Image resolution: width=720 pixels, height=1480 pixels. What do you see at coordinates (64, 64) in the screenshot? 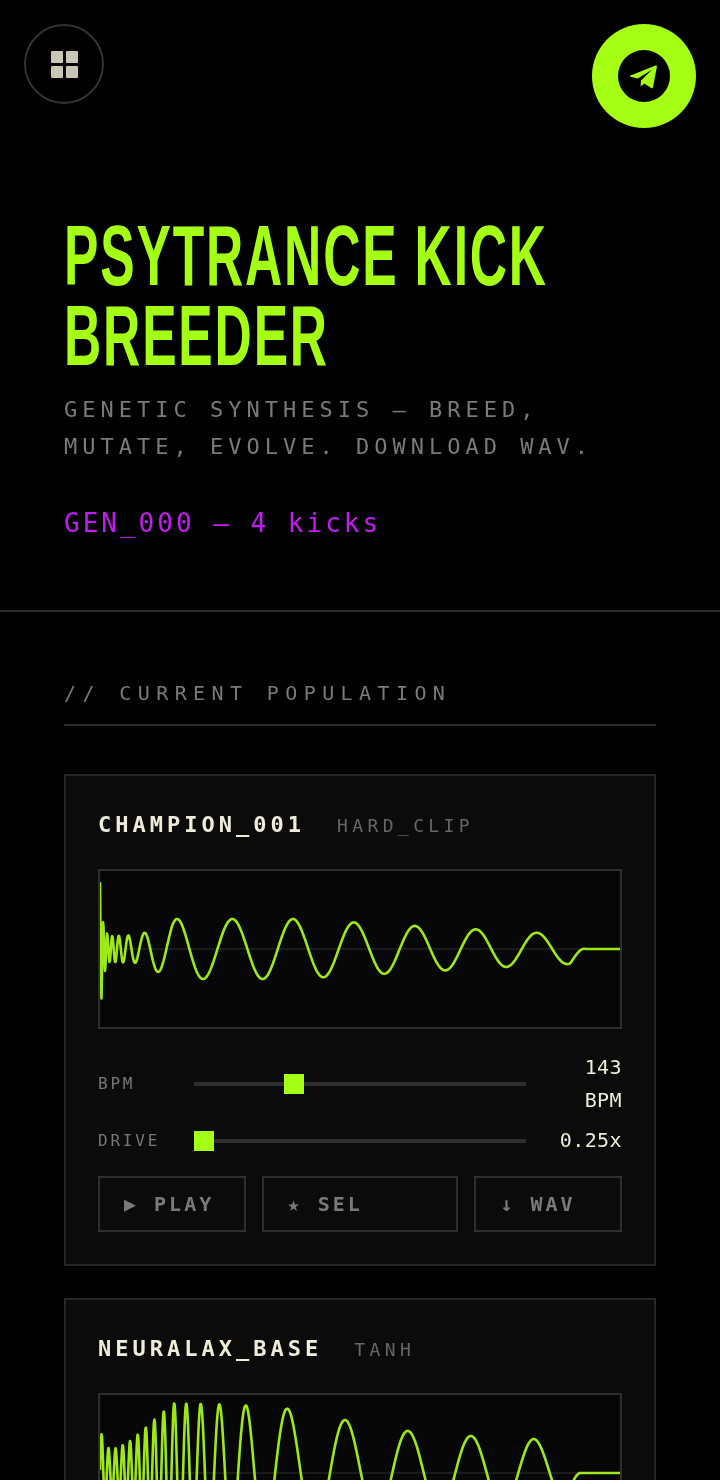
I see `grid-icon` at bounding box center [64, 64].